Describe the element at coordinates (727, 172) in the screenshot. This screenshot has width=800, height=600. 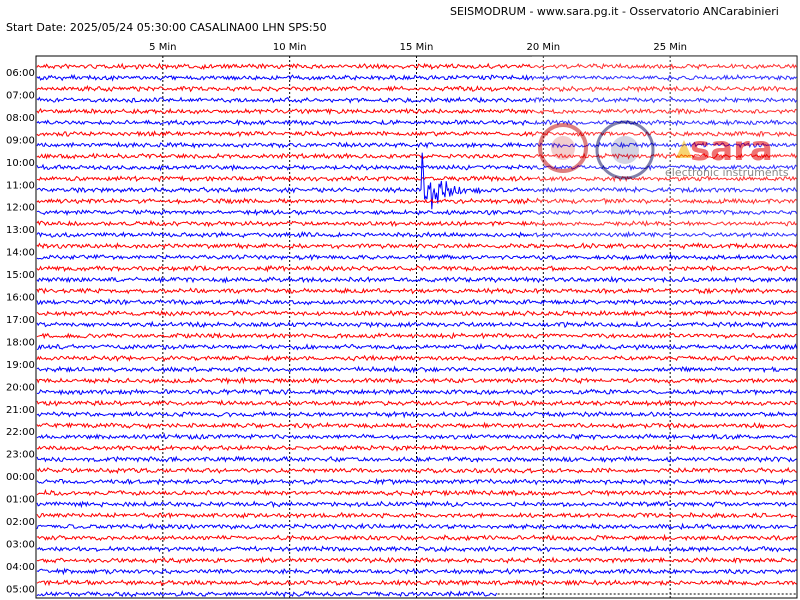
I see `sara-logo-subtext: electronic instruments` at that location.